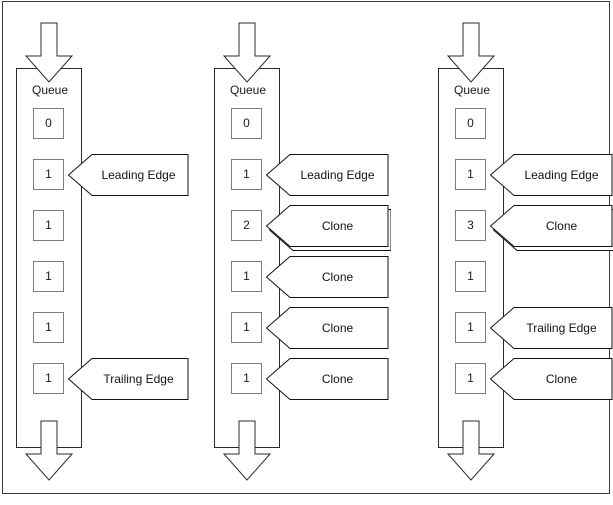  Describe the element at coordinates (246, 225) in the screenshot. I see `queue-cell: 2` at that location.